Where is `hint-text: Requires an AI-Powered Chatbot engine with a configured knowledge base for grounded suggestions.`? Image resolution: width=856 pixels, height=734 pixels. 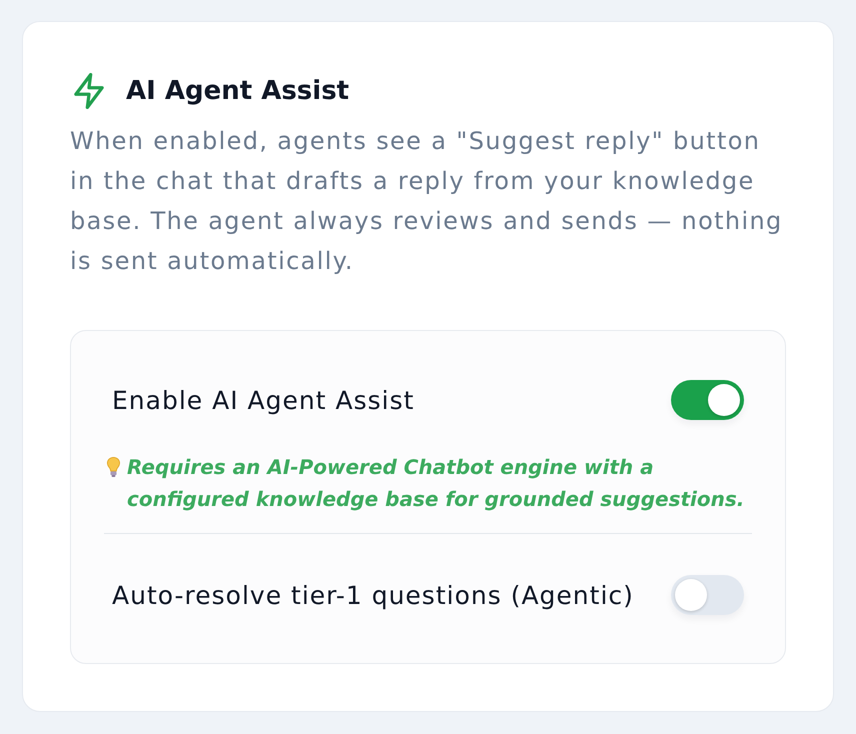
hint-text: Requires an AI-Powered Chatbot engine with a configured knowledge base for grounded suggestions. is located at coordinates (436, 483).